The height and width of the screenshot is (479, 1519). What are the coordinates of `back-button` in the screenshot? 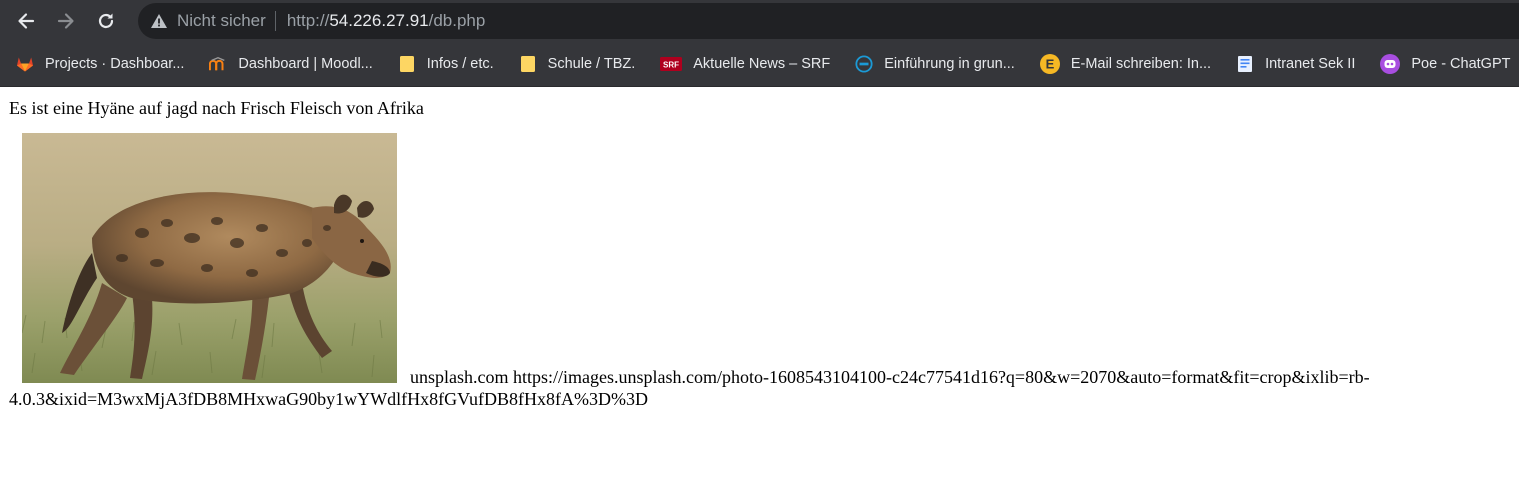 It's located at (26, 21).